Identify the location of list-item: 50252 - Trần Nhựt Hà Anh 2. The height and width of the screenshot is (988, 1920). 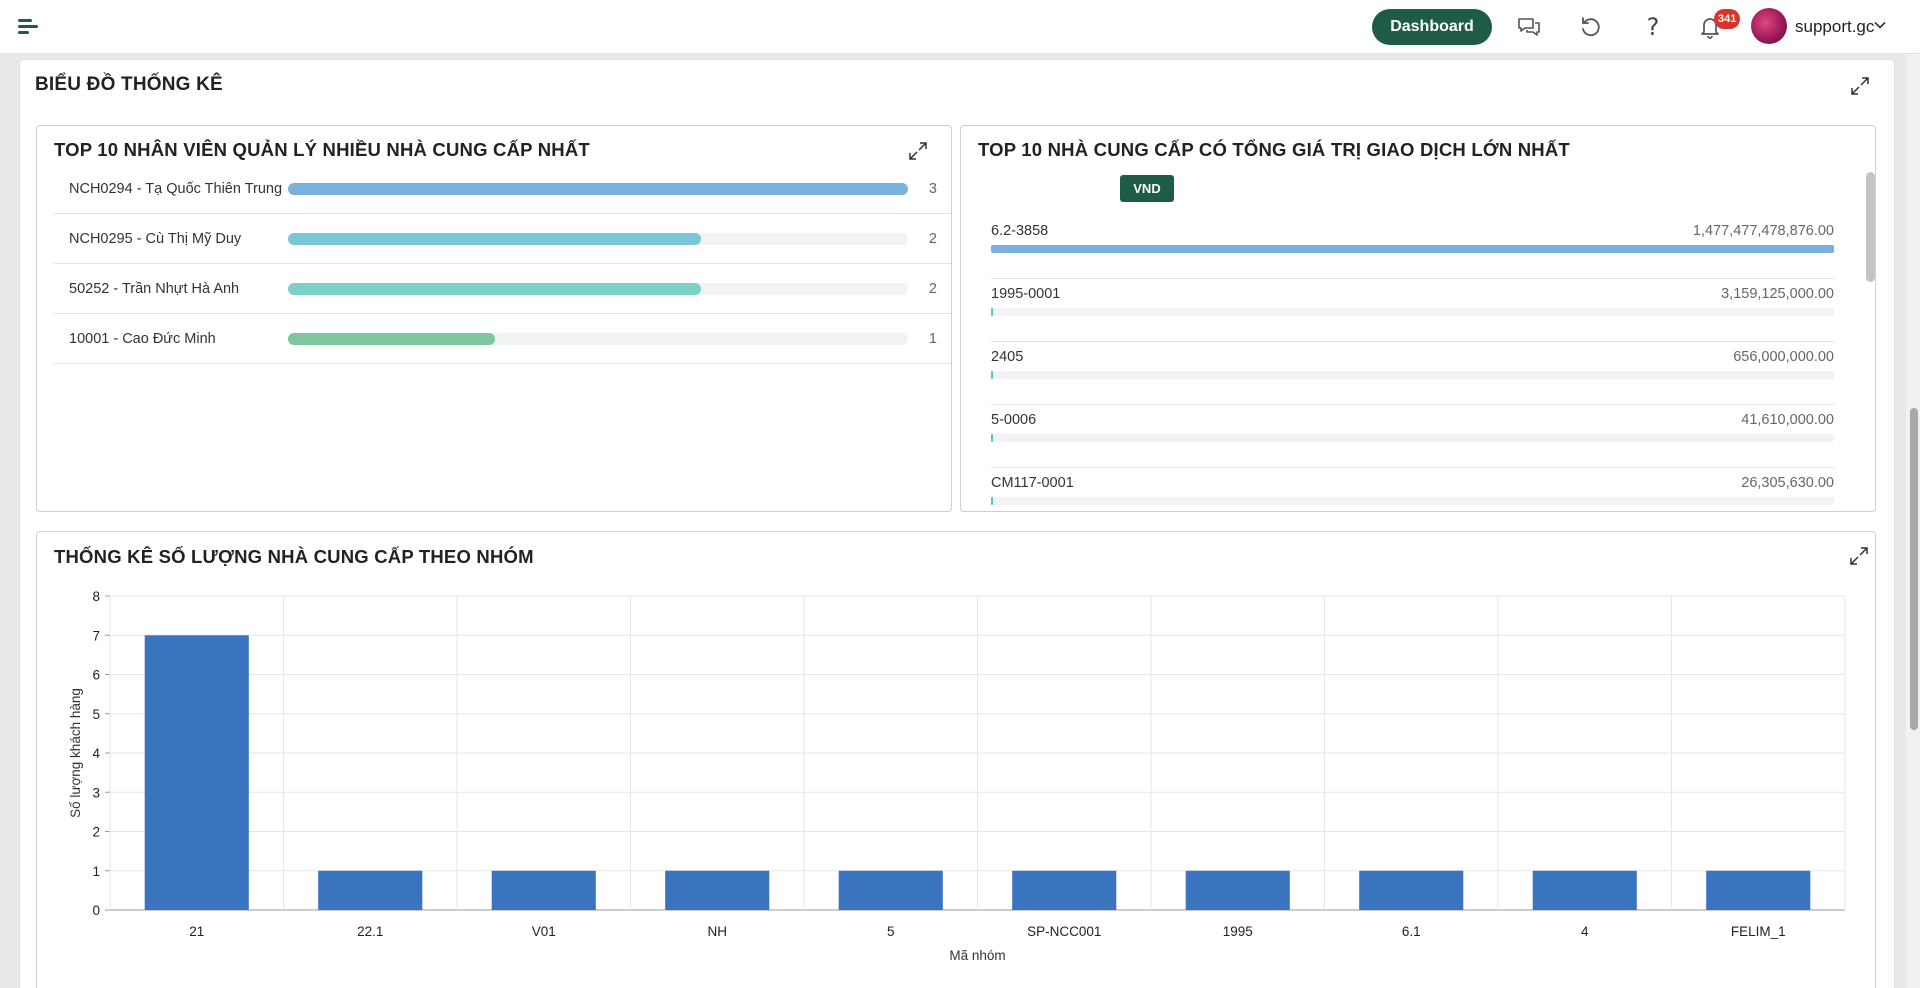
(502, 289).